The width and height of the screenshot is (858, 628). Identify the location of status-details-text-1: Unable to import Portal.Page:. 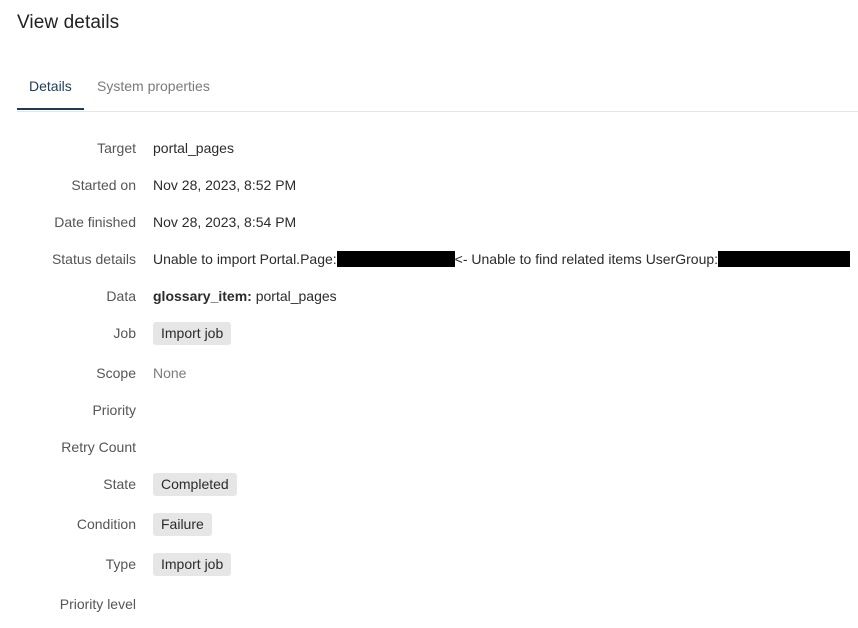
(245, 259).